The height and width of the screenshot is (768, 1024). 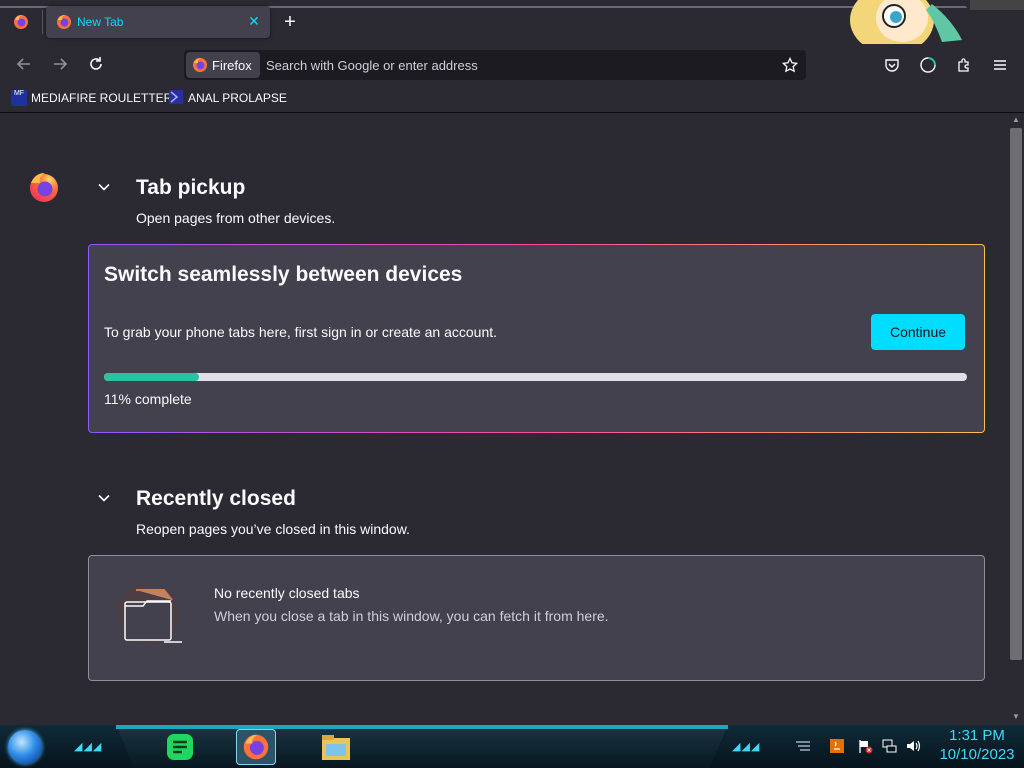 What do you see at coordinates (865, 746) in the screenshot?
I see `action-center-flag-icon` at bounding box center [865, 746].